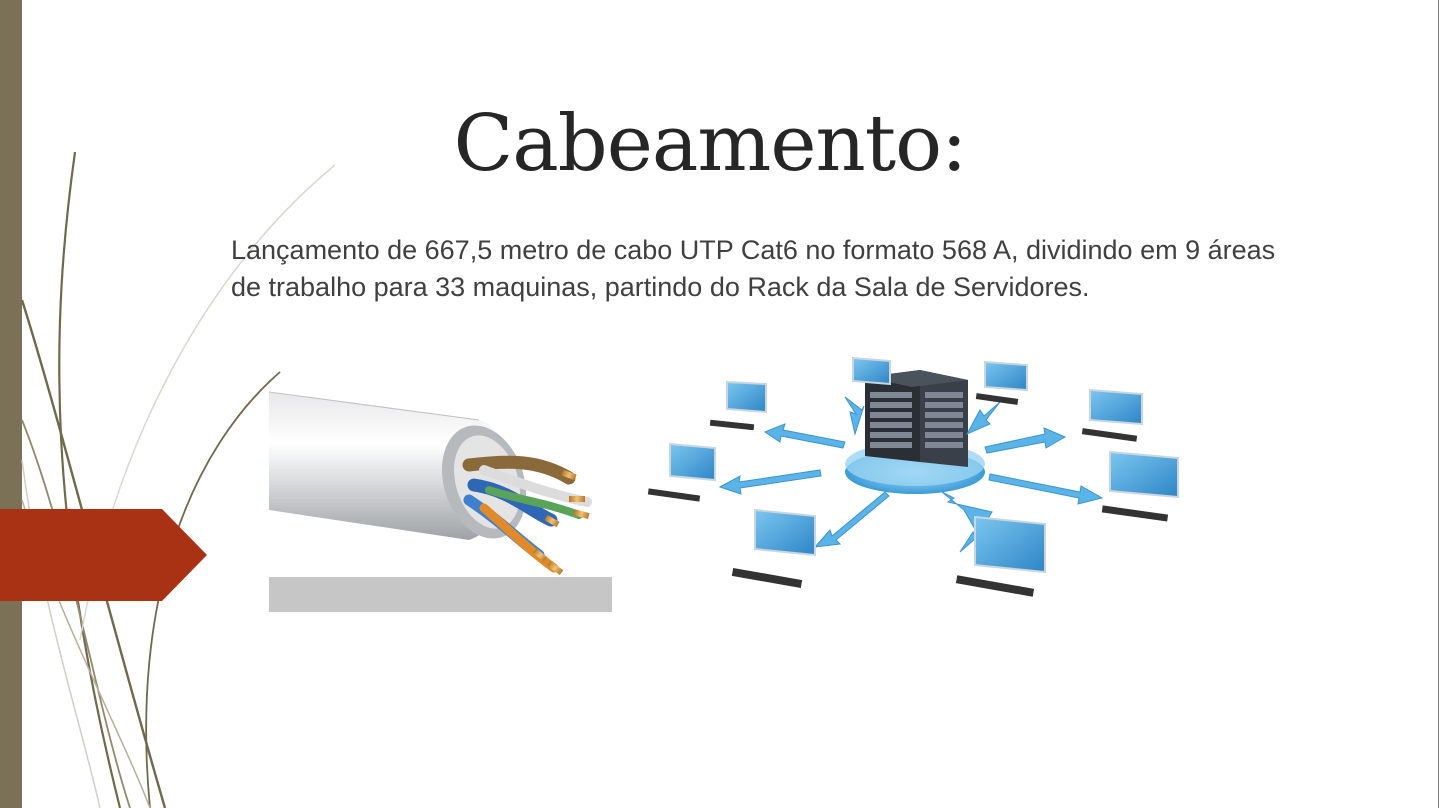 Image resolution: width=1440 pixels, height=808 pixels. What do you see at coordinates (710, 144) in the screenshot?
I see `slide-title: Cabeamento:` at bounding box center [710, 144].